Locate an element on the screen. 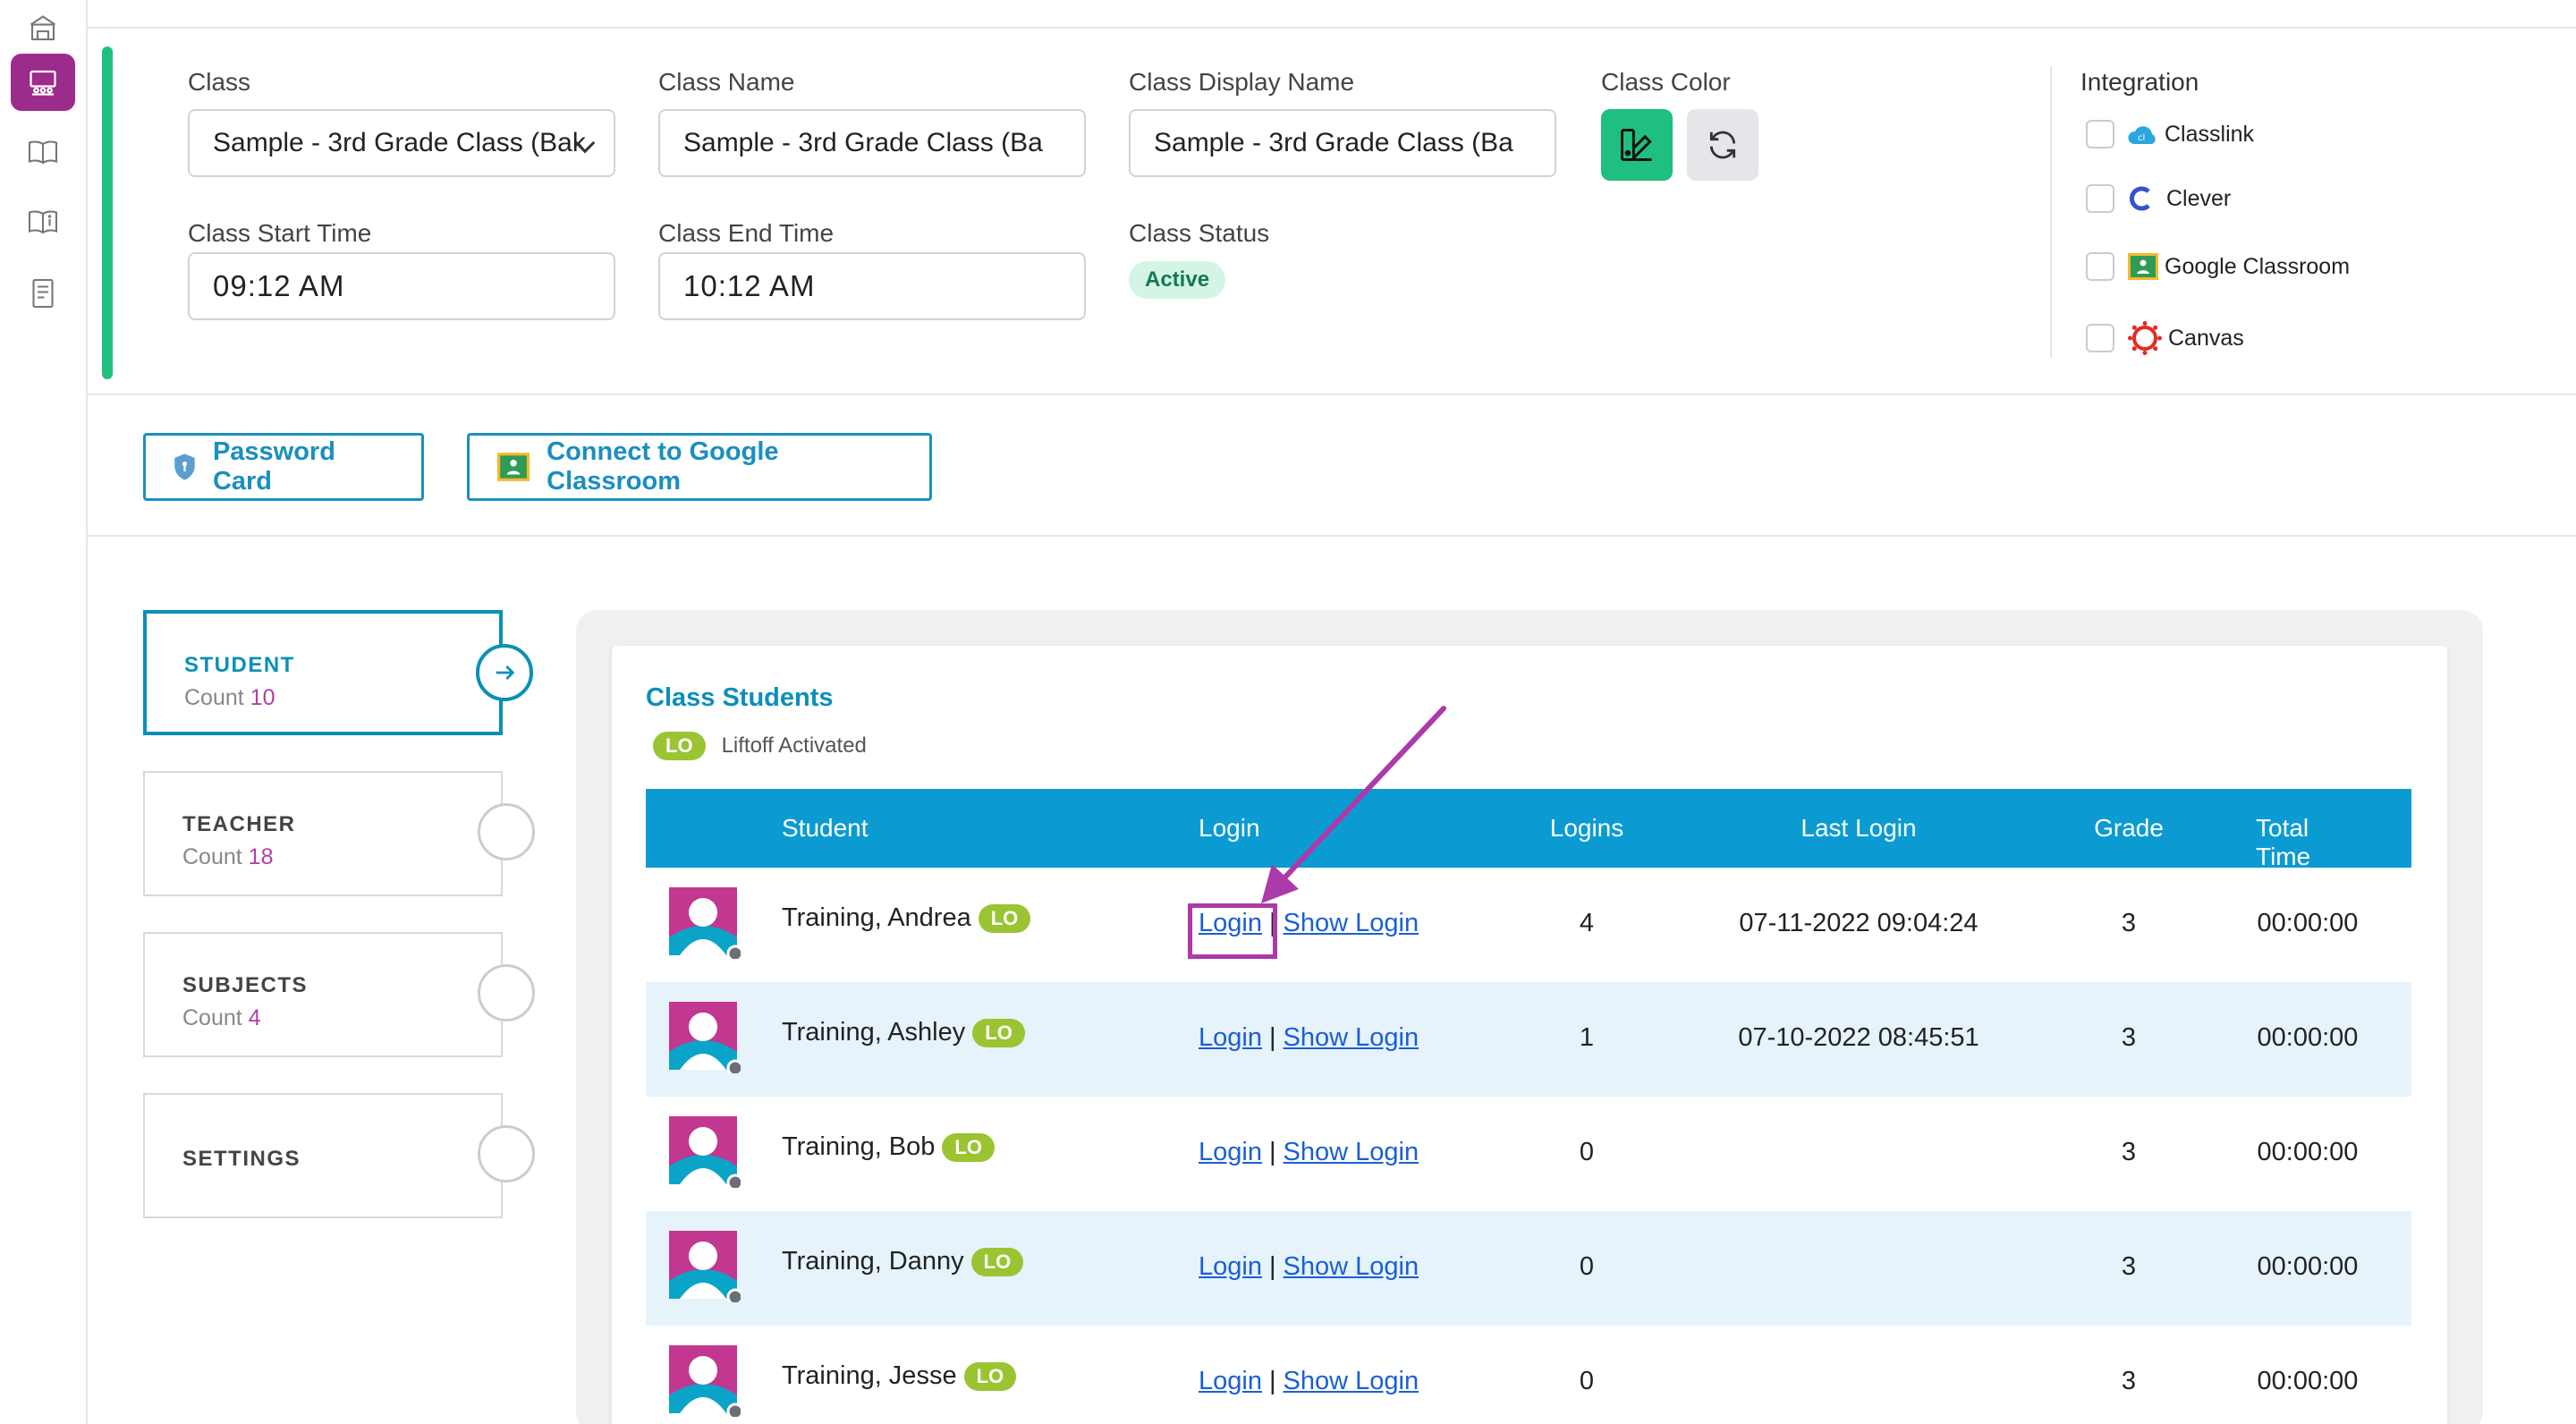 Image resolution: width=2576 pixels, height=1424 pixels. tab-student-title: STUDENT is located at coordinates (239, 665).